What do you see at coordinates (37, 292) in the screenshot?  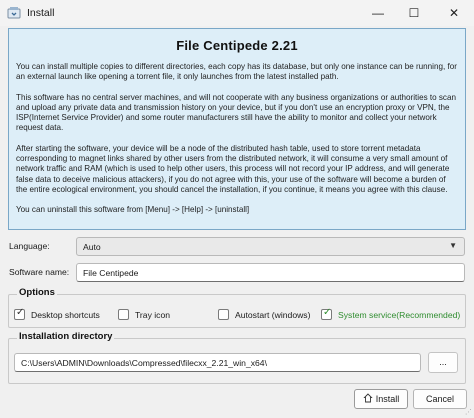 I see `options-title: Options` at bounding box center [37, 292].